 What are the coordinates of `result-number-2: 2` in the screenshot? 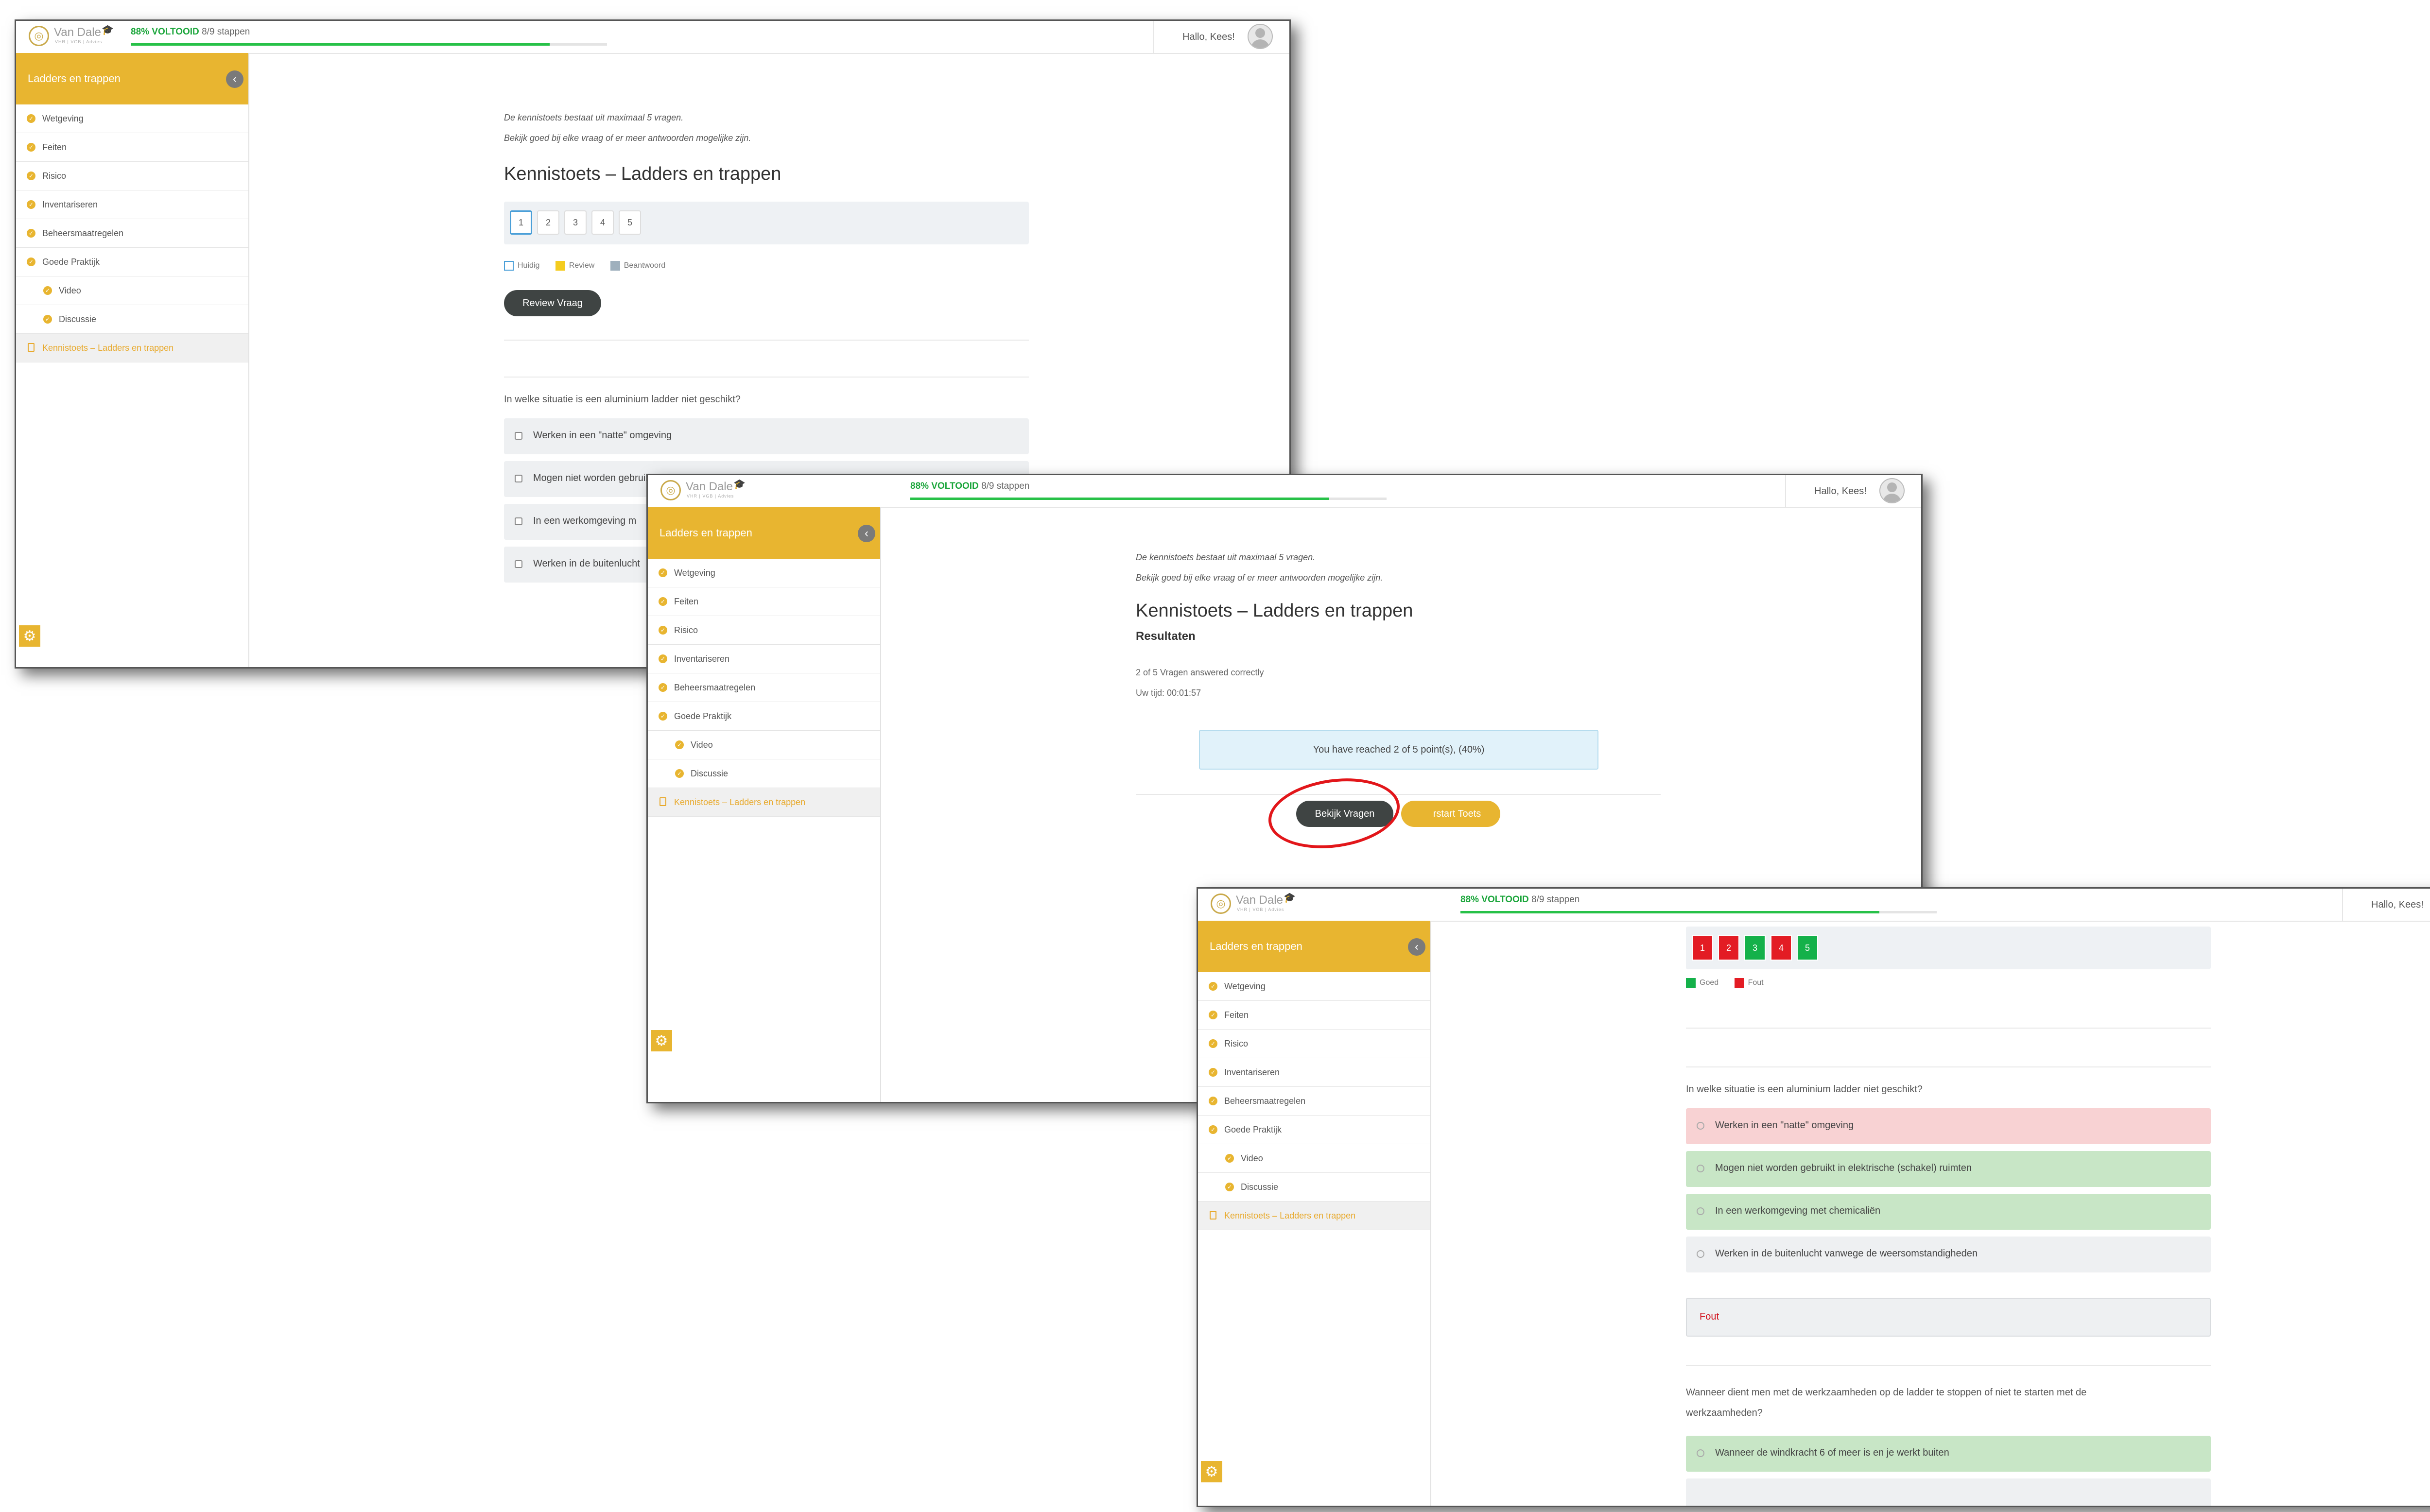 It's located at (1728, 948).